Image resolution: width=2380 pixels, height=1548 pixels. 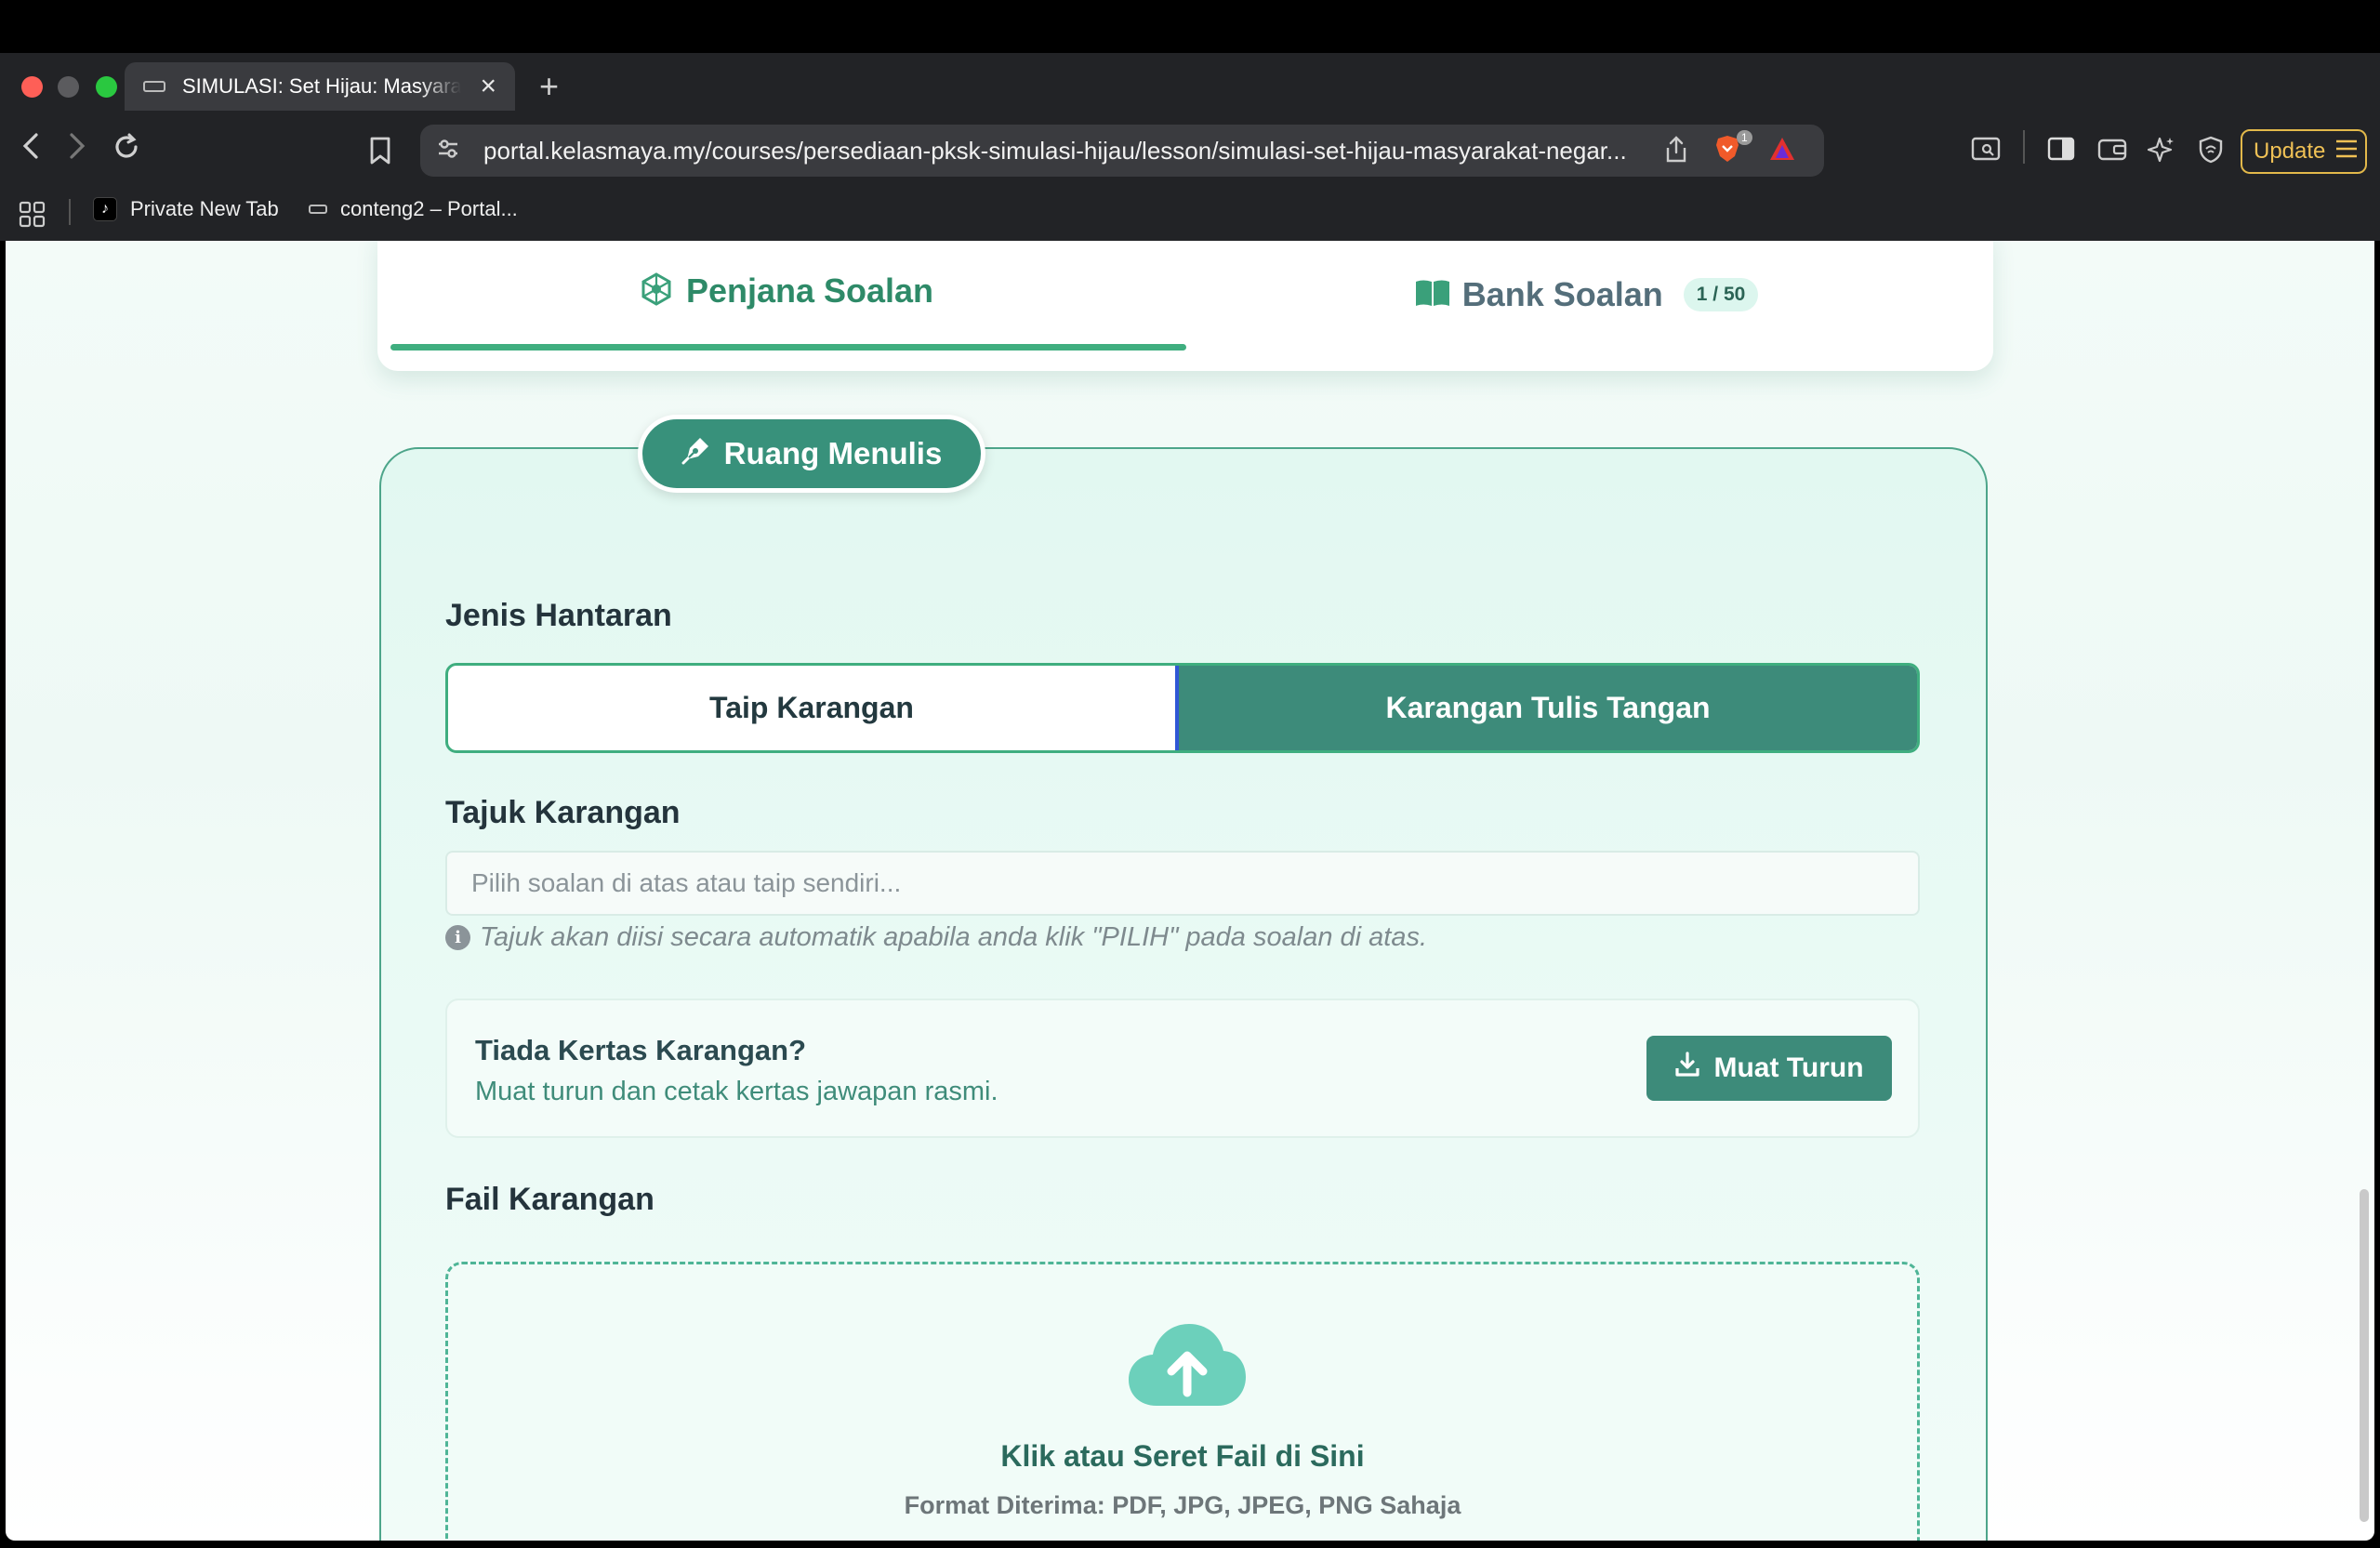 I want to click on submission-type-toggle: Taip Karangan Karangan Tulis Tangan, so click(x=1182, y=708).